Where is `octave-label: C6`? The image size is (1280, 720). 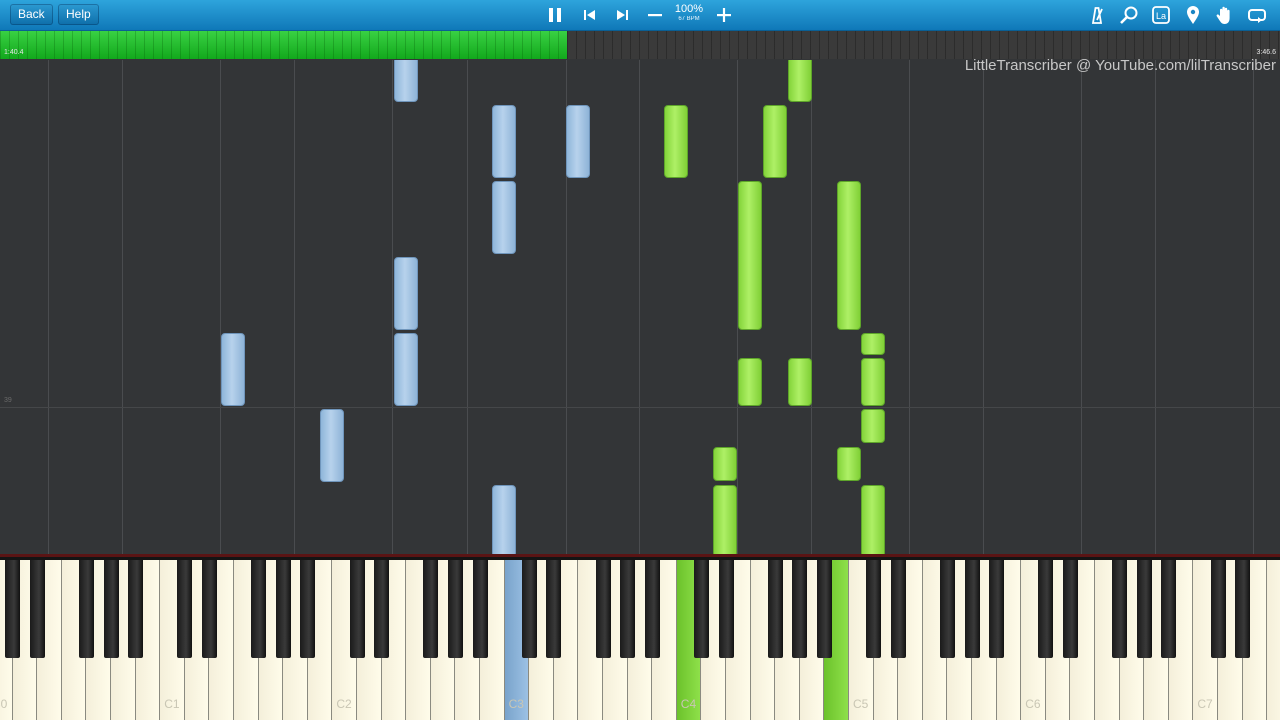 octave-label: C6 is located at coordinates (1033, 704).